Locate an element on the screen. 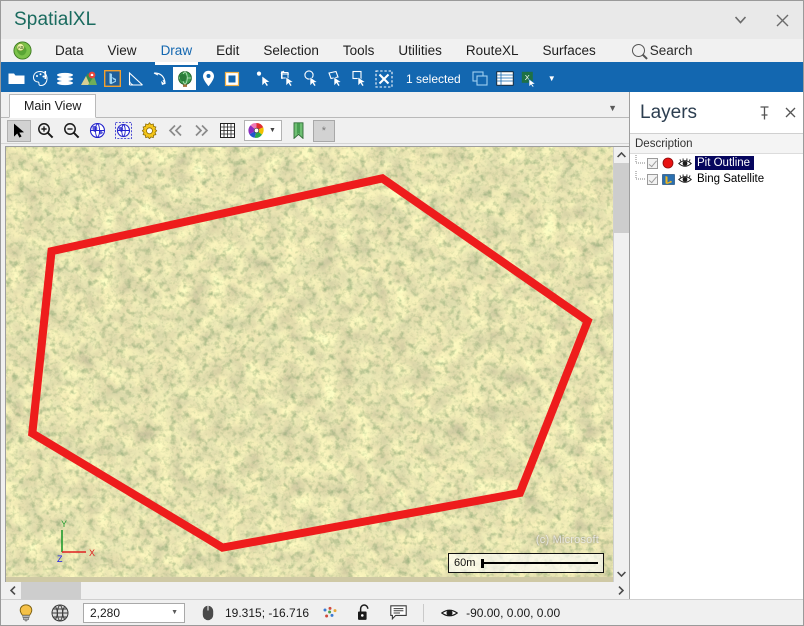  chevron-down-icon: ▼ is located at coordinates (174, 612).